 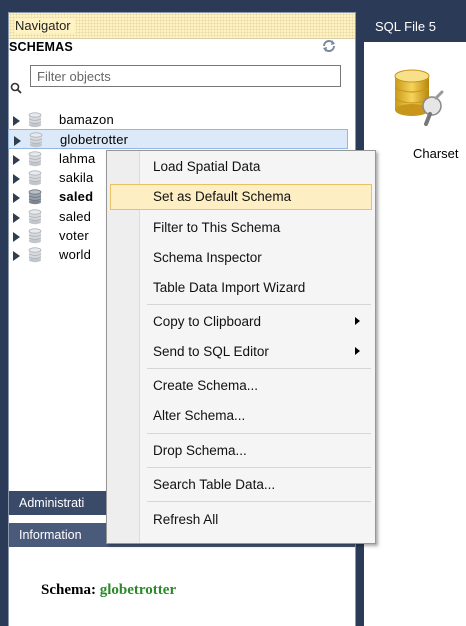 I want to click on schema-info: Schema: globetrotter, so click(x=108, y=590).